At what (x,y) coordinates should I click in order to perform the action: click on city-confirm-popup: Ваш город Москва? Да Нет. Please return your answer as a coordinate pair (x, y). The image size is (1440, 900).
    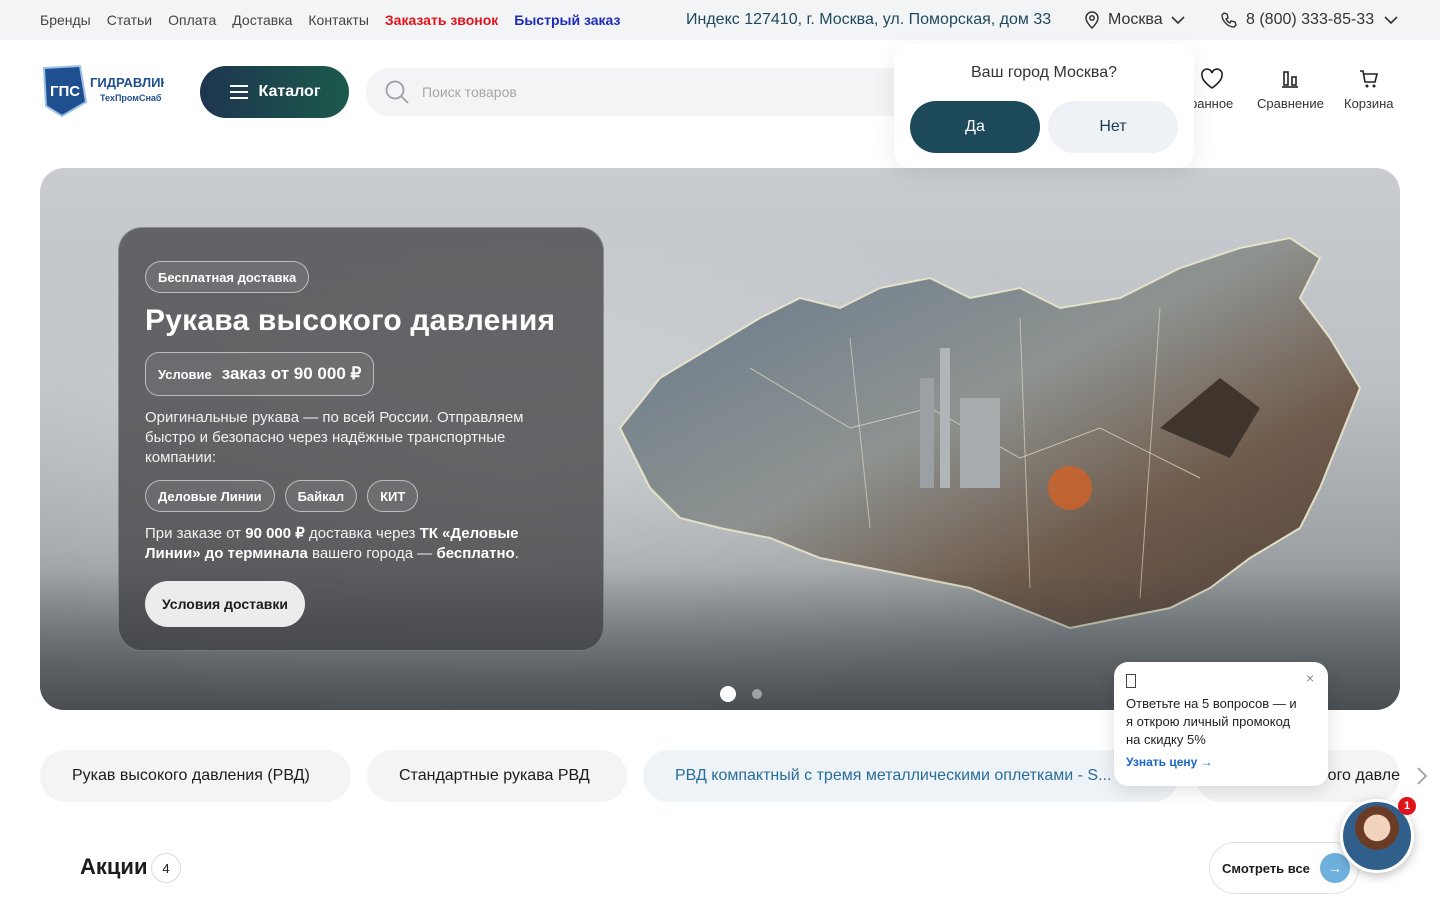
    Looking at the image, I should click on (1044, 106).